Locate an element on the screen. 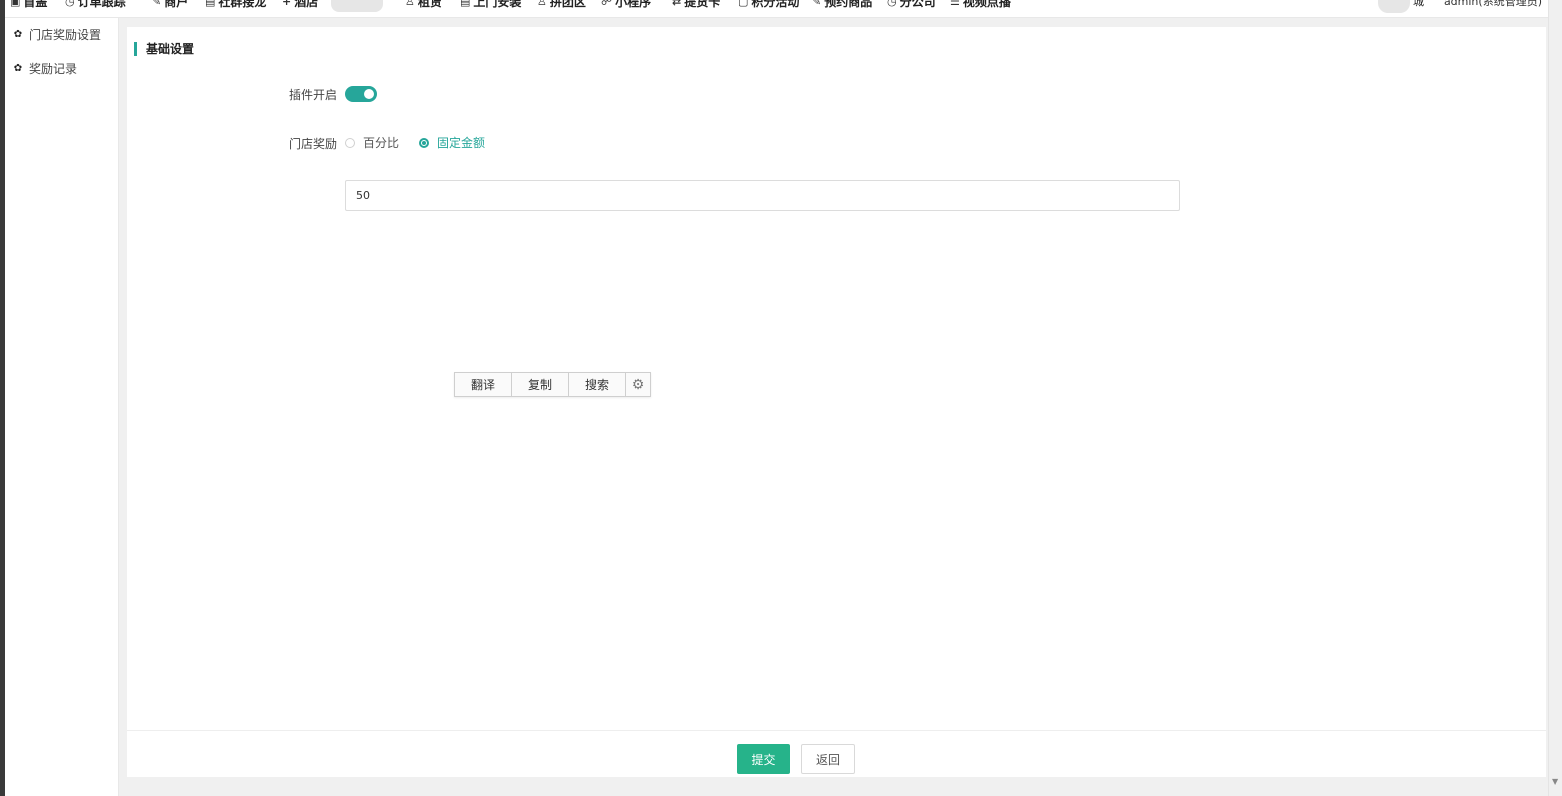 The width and height of the screenshot is (1562, 796). radio-label: 固定金额 is located at coordinates (461, 143).